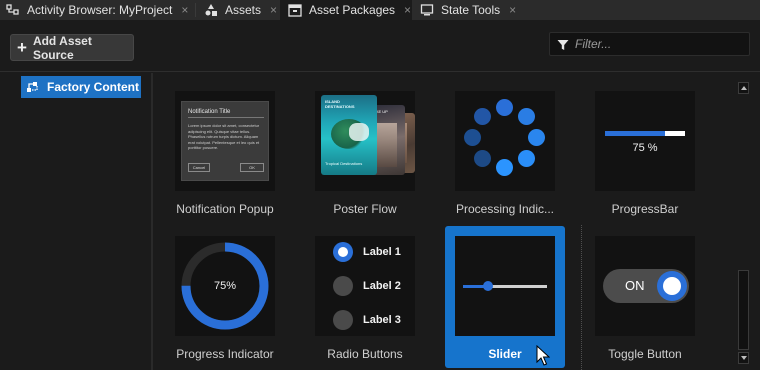  I want to click on asset-label: Toggle Button, so click(645, 354).